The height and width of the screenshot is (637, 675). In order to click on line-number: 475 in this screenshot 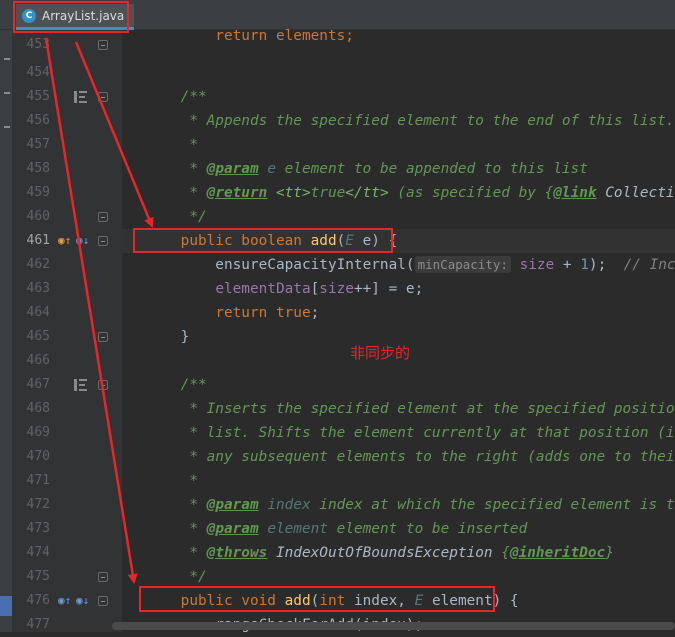, I will do `click(38, 576)`.